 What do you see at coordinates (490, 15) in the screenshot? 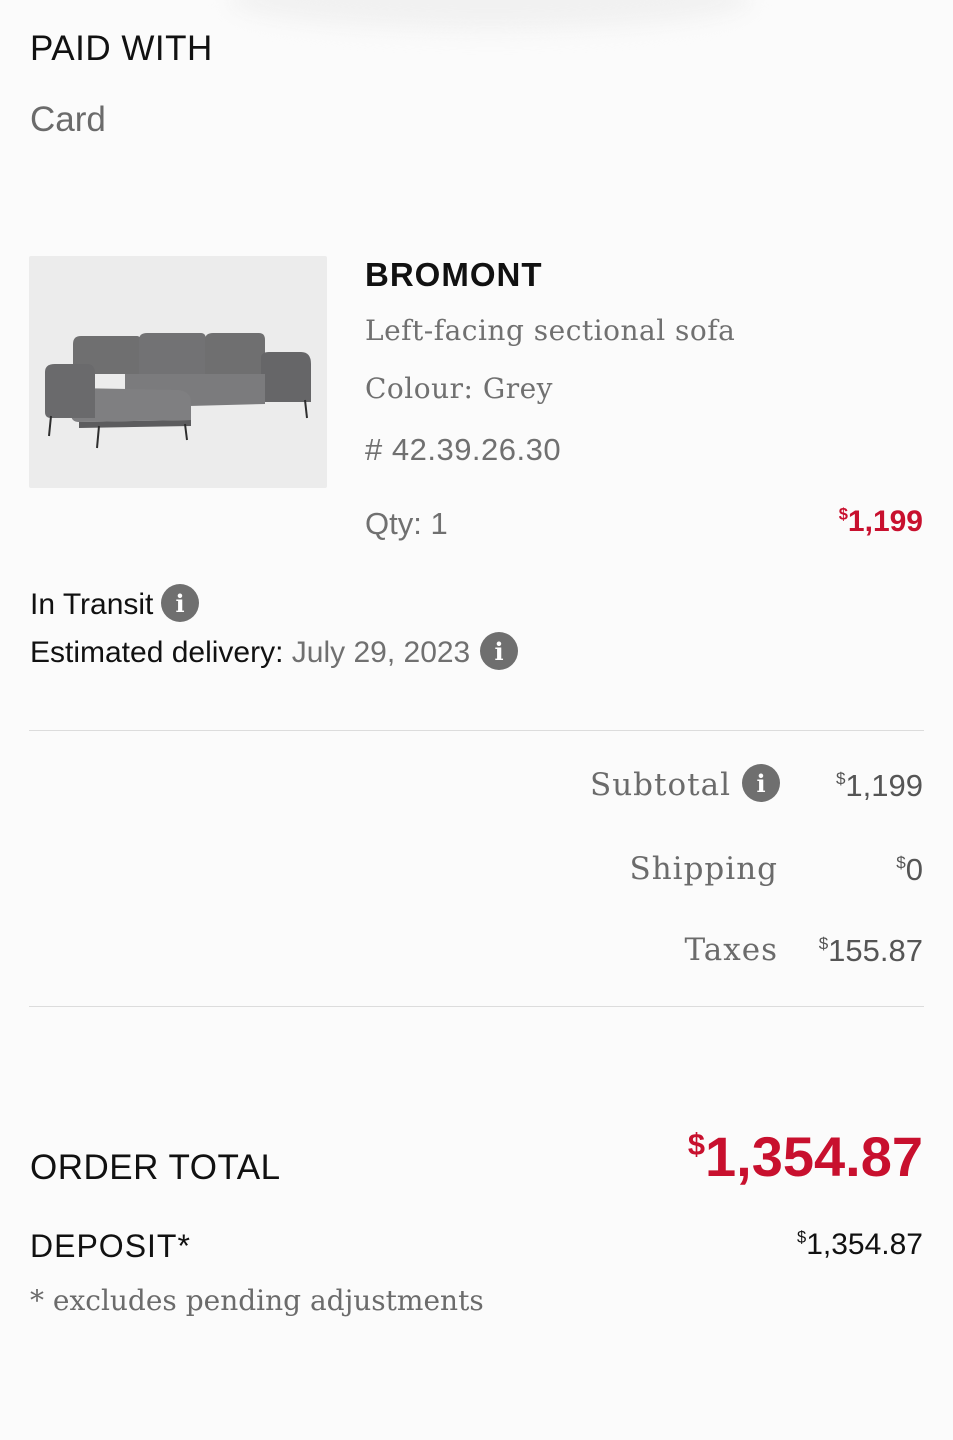
I see `top-shadow` at bounding box center [490, 15].